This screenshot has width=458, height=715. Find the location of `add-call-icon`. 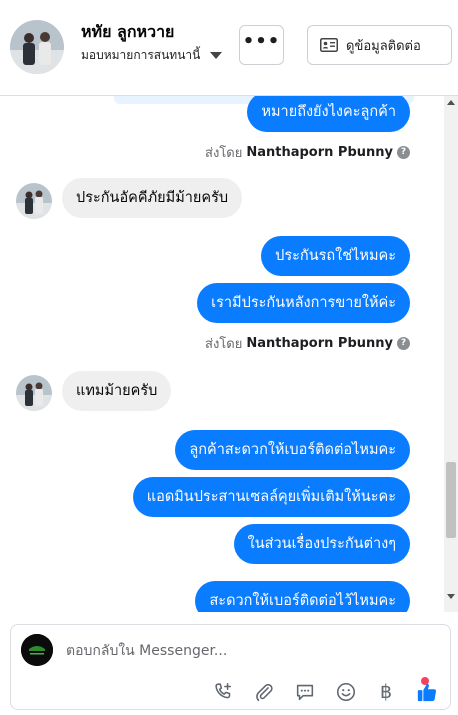

add-call-icon is located at coordinates (223, 690).